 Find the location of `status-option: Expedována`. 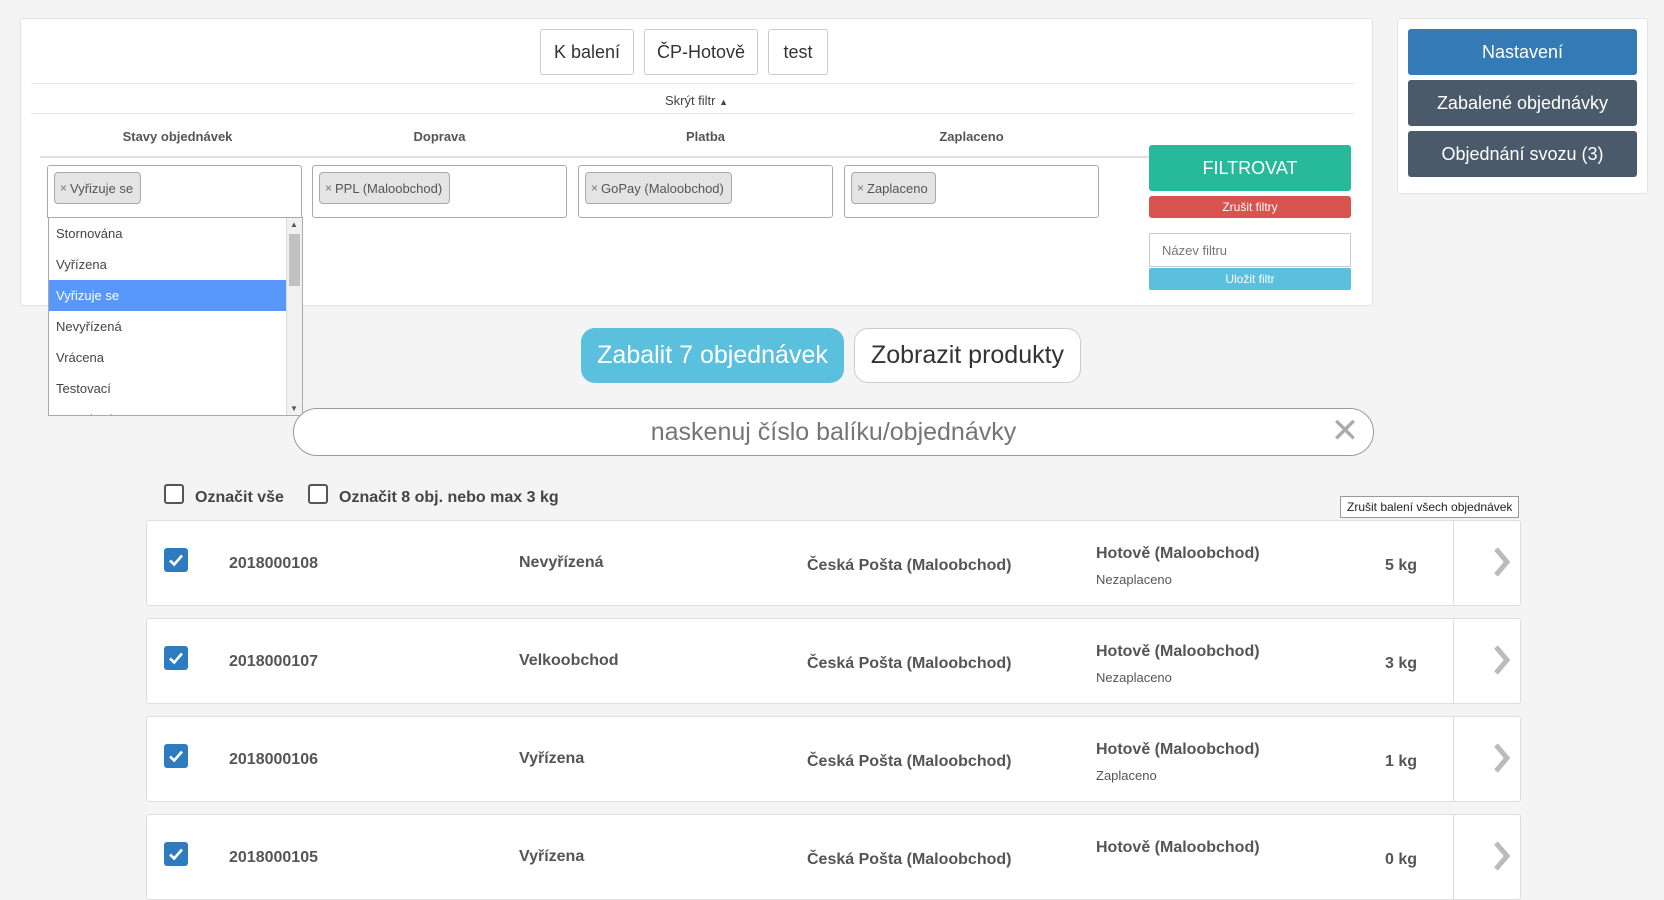

status-option: Expedována is located at coordinates (167, 409).